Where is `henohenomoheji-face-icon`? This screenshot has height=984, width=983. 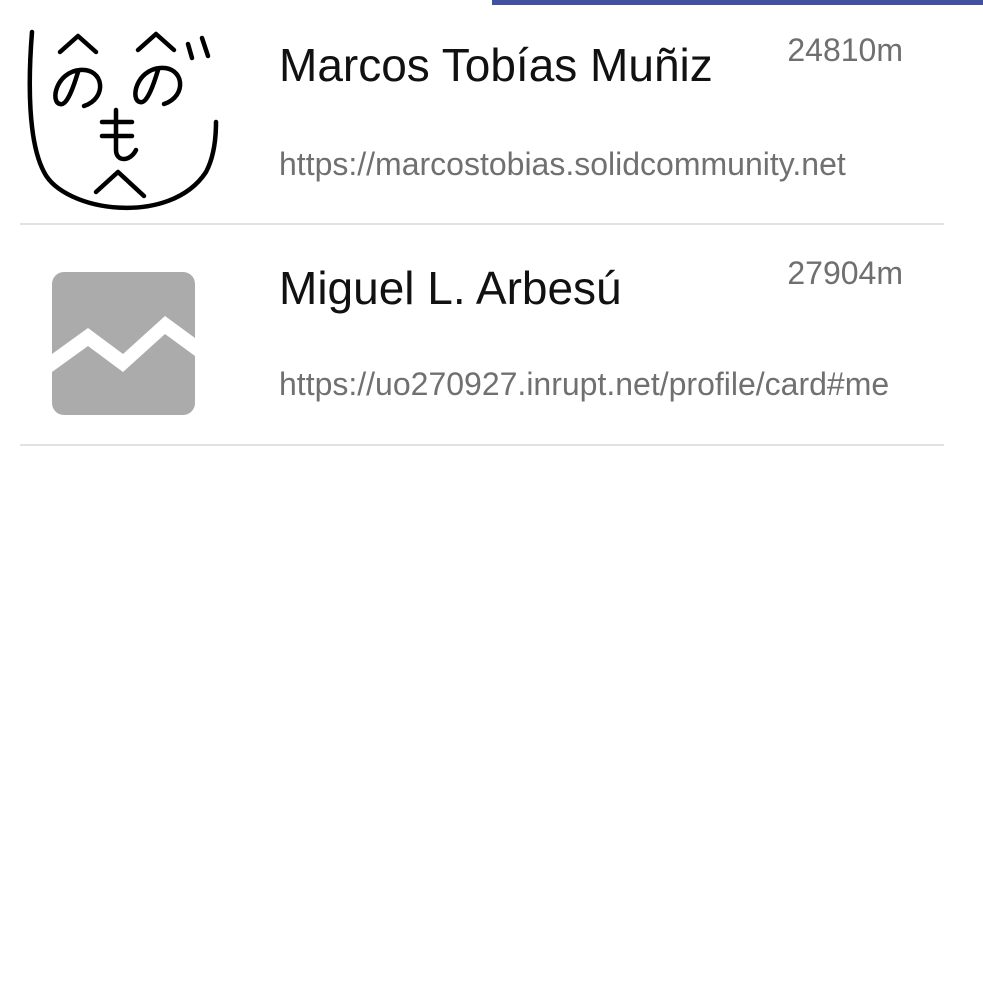 henohenomoheji-face-icon is located at coordinates (124, 122).